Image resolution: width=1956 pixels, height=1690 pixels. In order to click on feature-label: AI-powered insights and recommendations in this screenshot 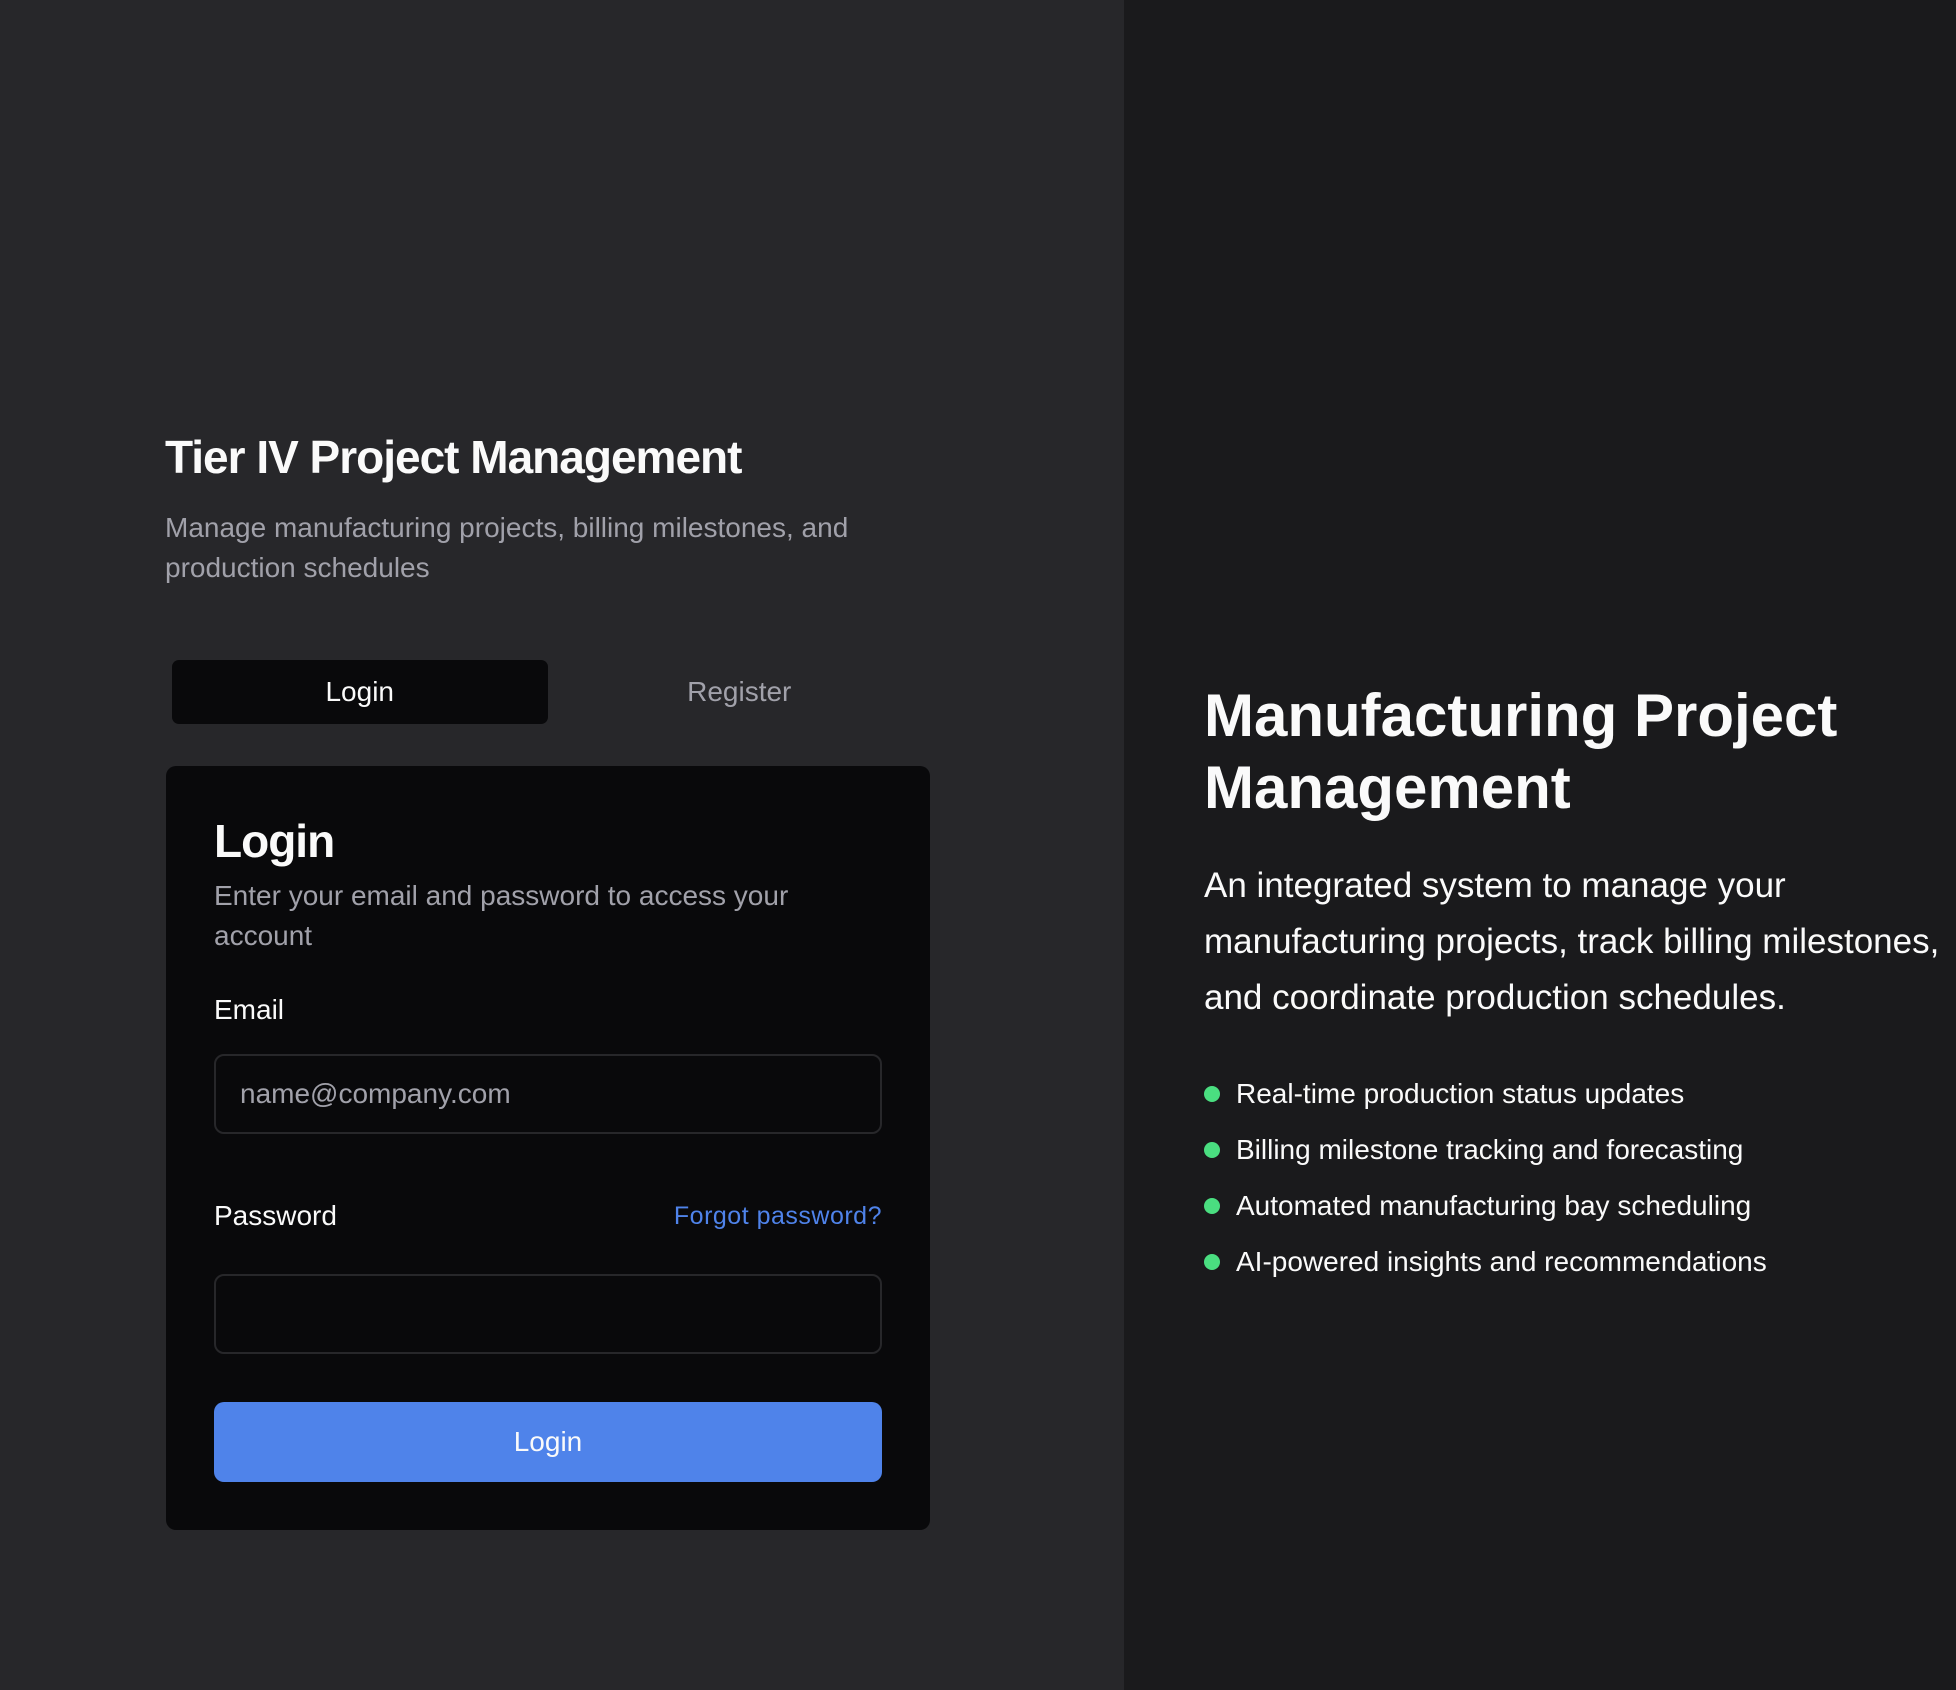, I will do `click(1501, 1261)`.